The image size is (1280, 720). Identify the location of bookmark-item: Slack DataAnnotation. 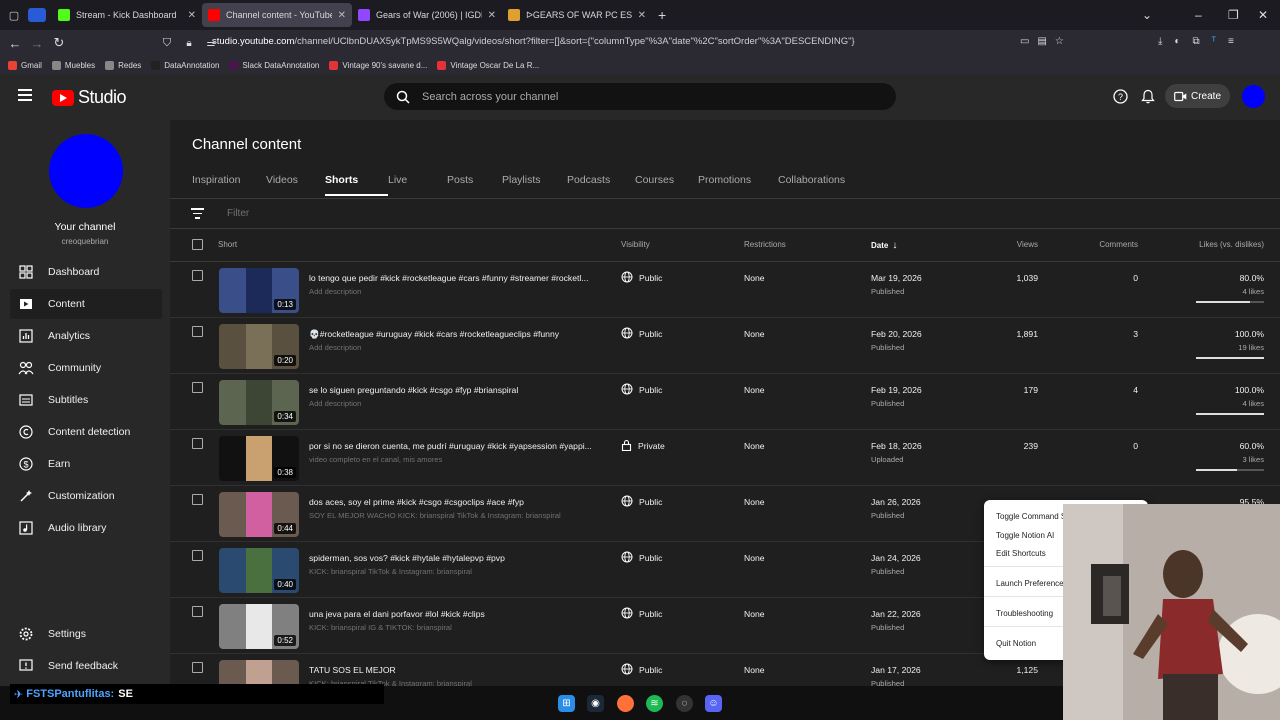
(274, 65).